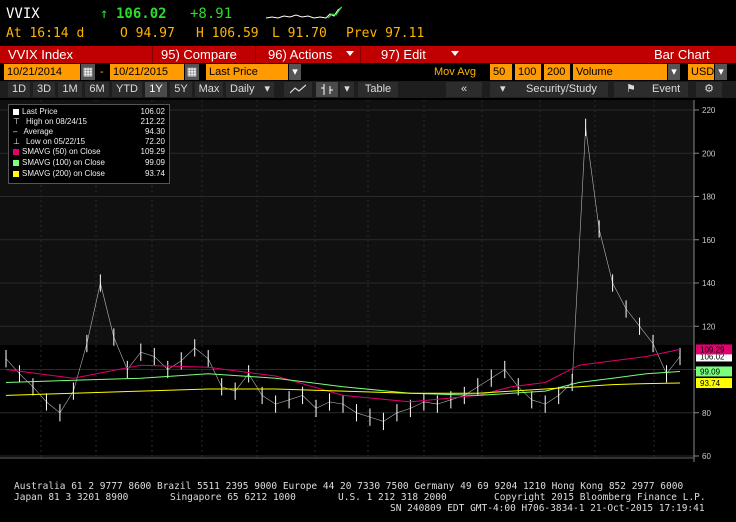 This screenshot has width=736, height=522. What do you see at coordinates (209, 89) in the screenshot?
I see `period-button: Max` at bounding box center [209, 89].